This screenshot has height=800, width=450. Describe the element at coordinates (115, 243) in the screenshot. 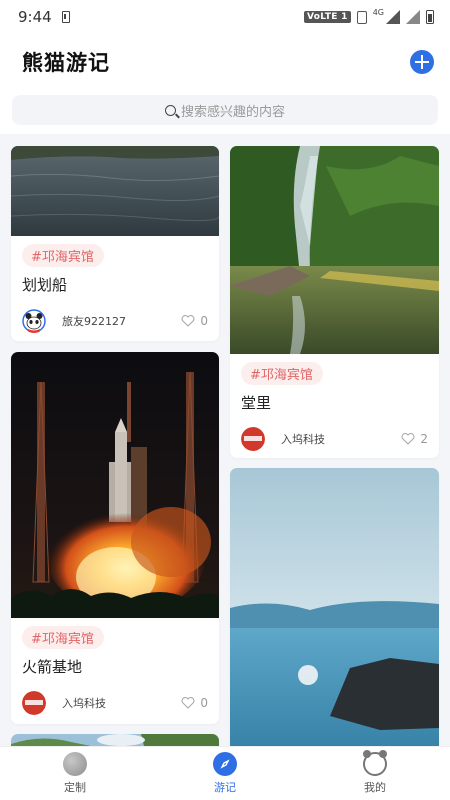

I see `post-card: #邛海宾馆 划划船 旅友922127 0` at that location.